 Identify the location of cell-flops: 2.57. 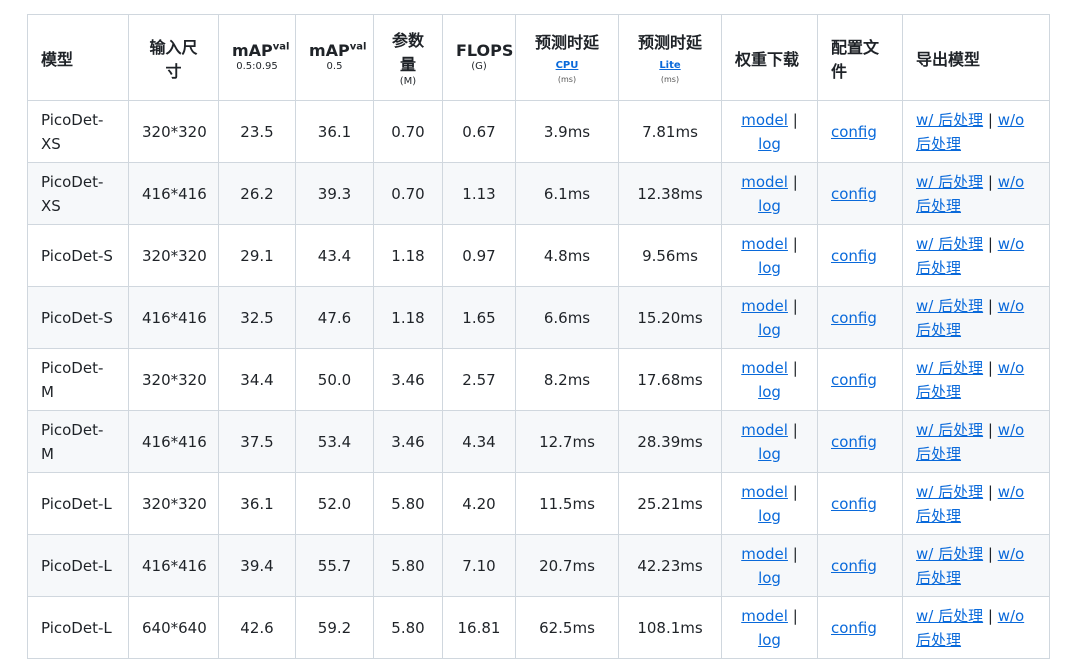
(479, 379).